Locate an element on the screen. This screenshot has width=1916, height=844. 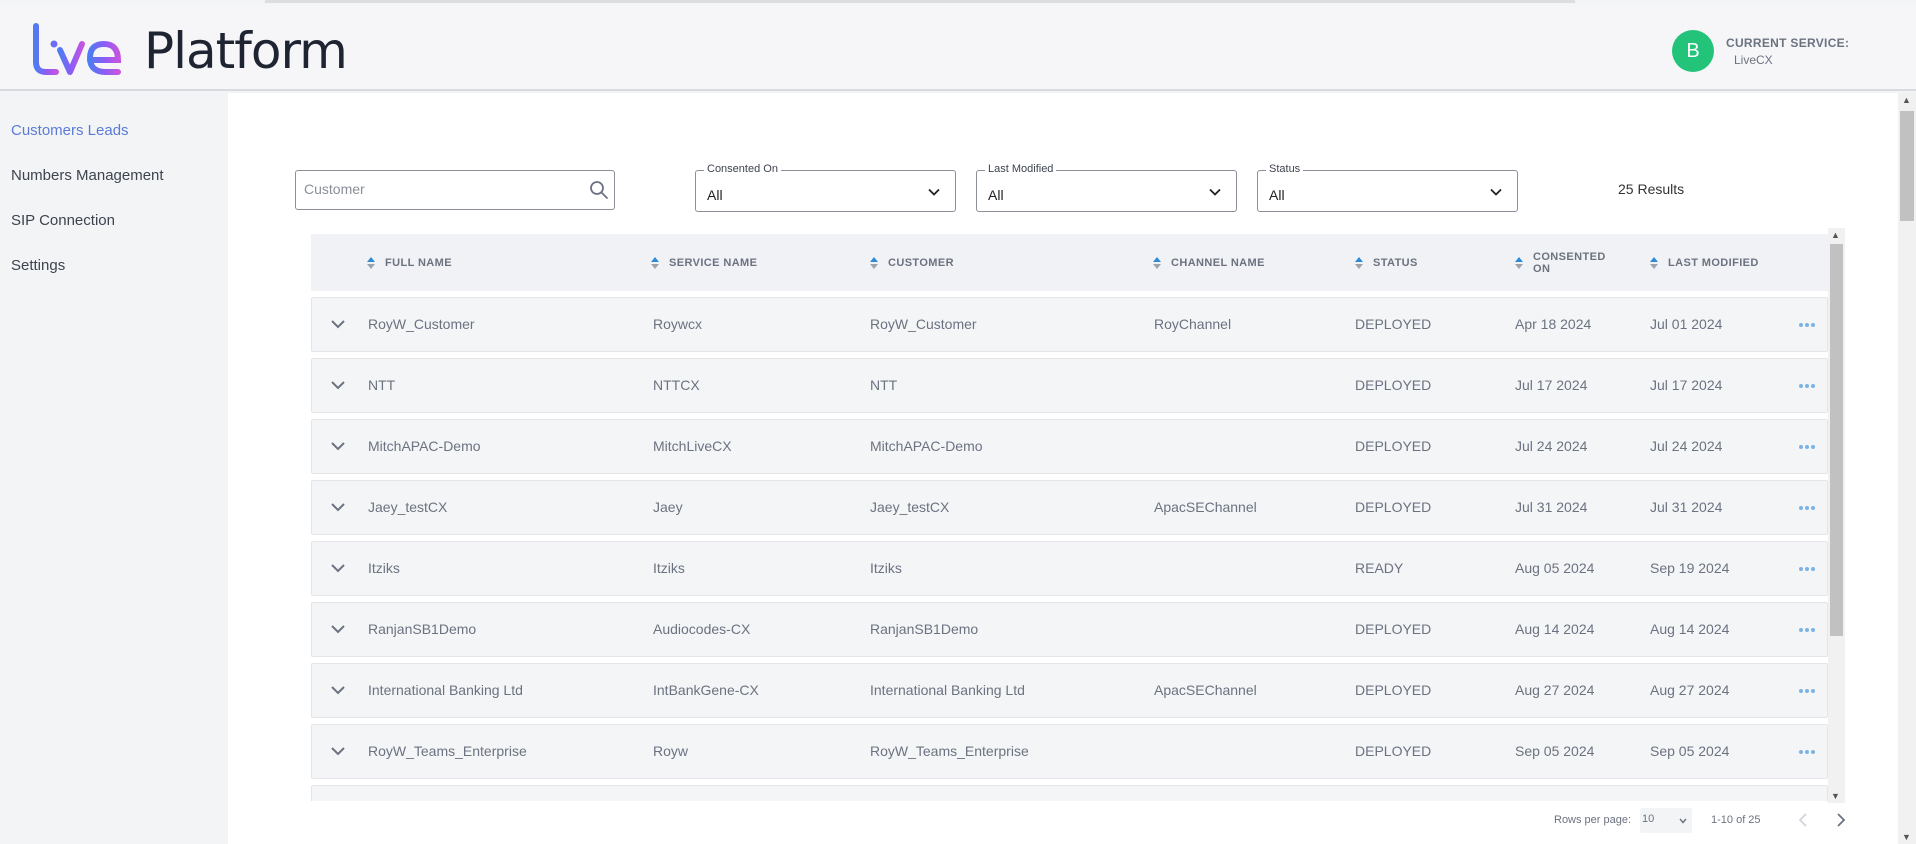
results-count: 25 Results is located at coordinates (1651, 189).